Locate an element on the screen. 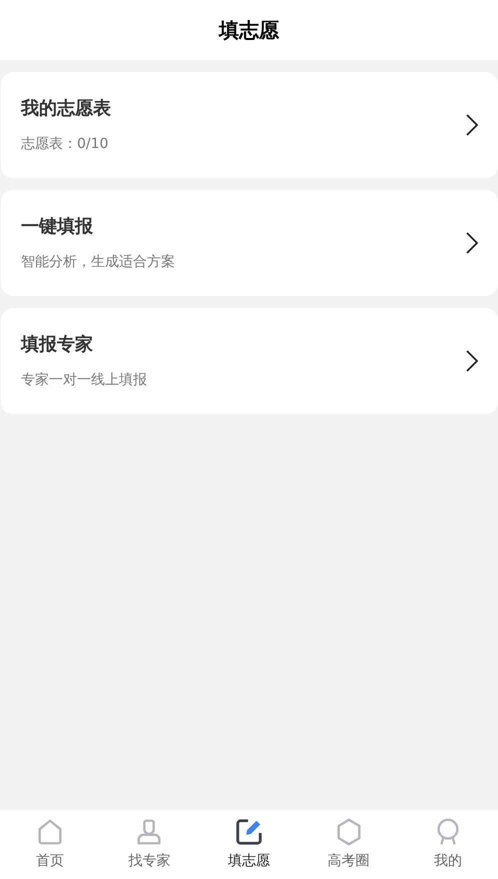  card-title: 一键填报 is located at coordinates (57, 227).